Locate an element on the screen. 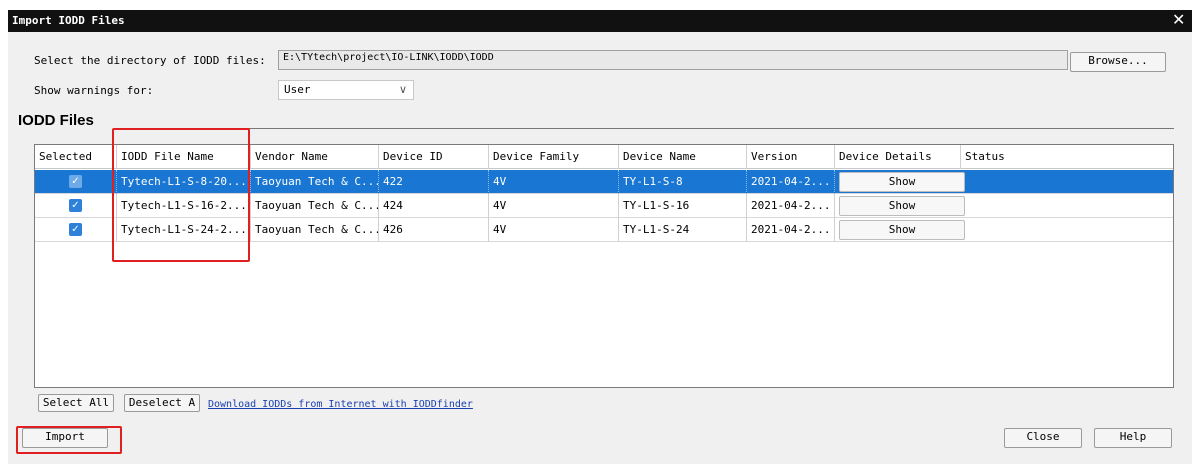 This screenshot has width=1192, height=464. column-header-device-details: Device Details is located at coordinates (898, 157).